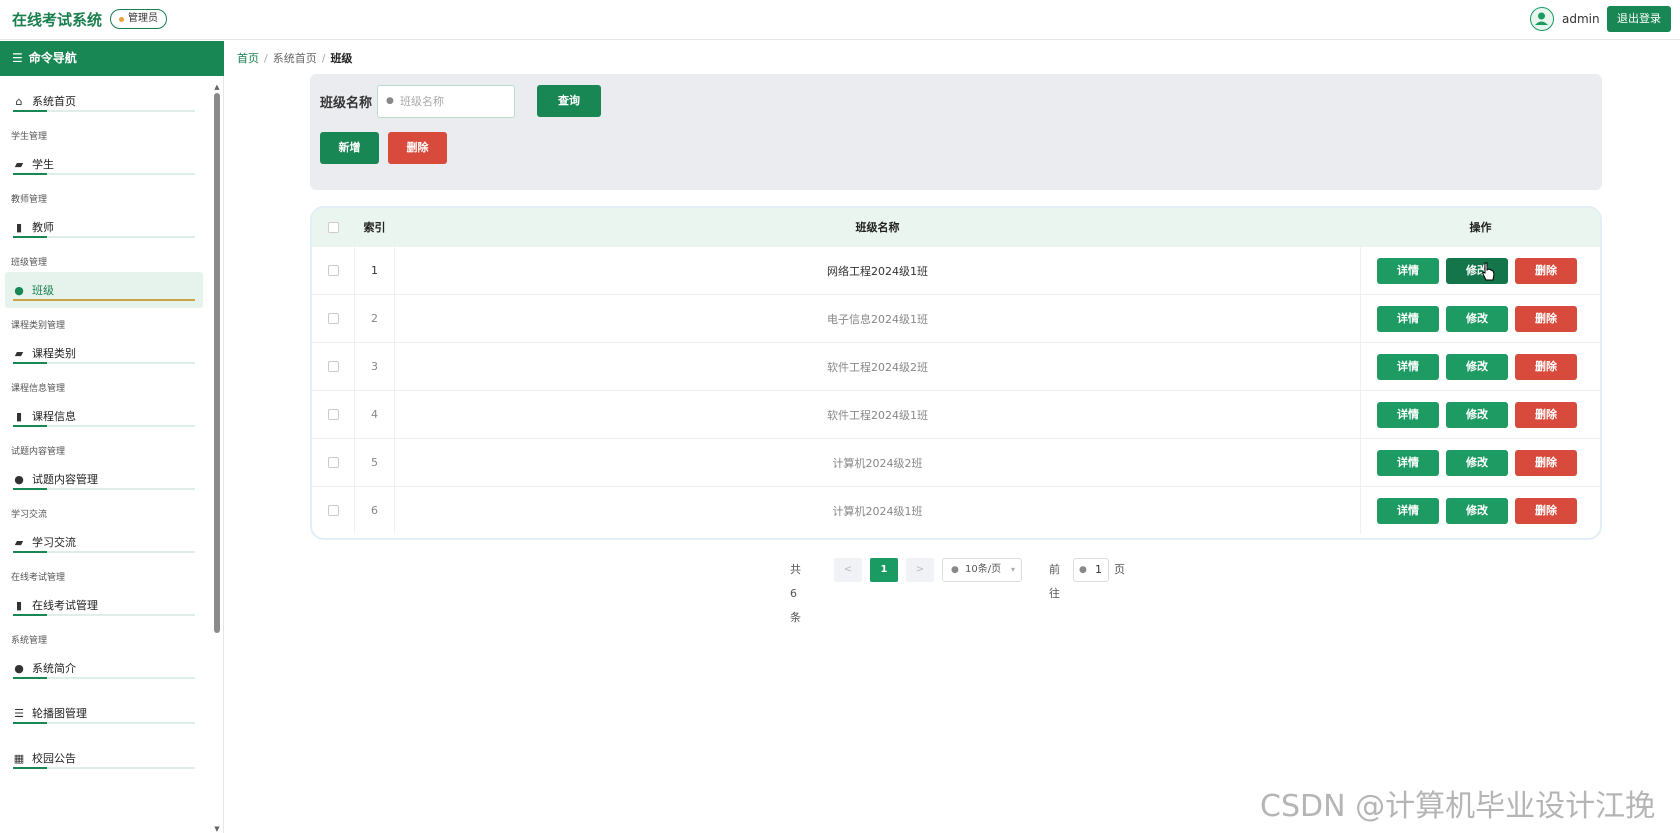  Describe the element at coordinates (104, 668) in the screenshot. I see `sidebar-item-10: ● 系统简介` at that location.